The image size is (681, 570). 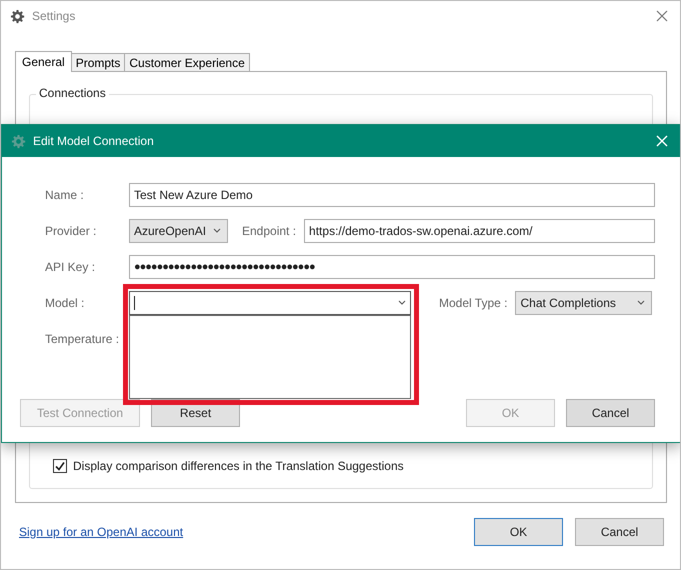 What do you see at coordinates (187, 62) in the screenshot?
I see `tab: Customer Experience` at bounding box center [187, 62].